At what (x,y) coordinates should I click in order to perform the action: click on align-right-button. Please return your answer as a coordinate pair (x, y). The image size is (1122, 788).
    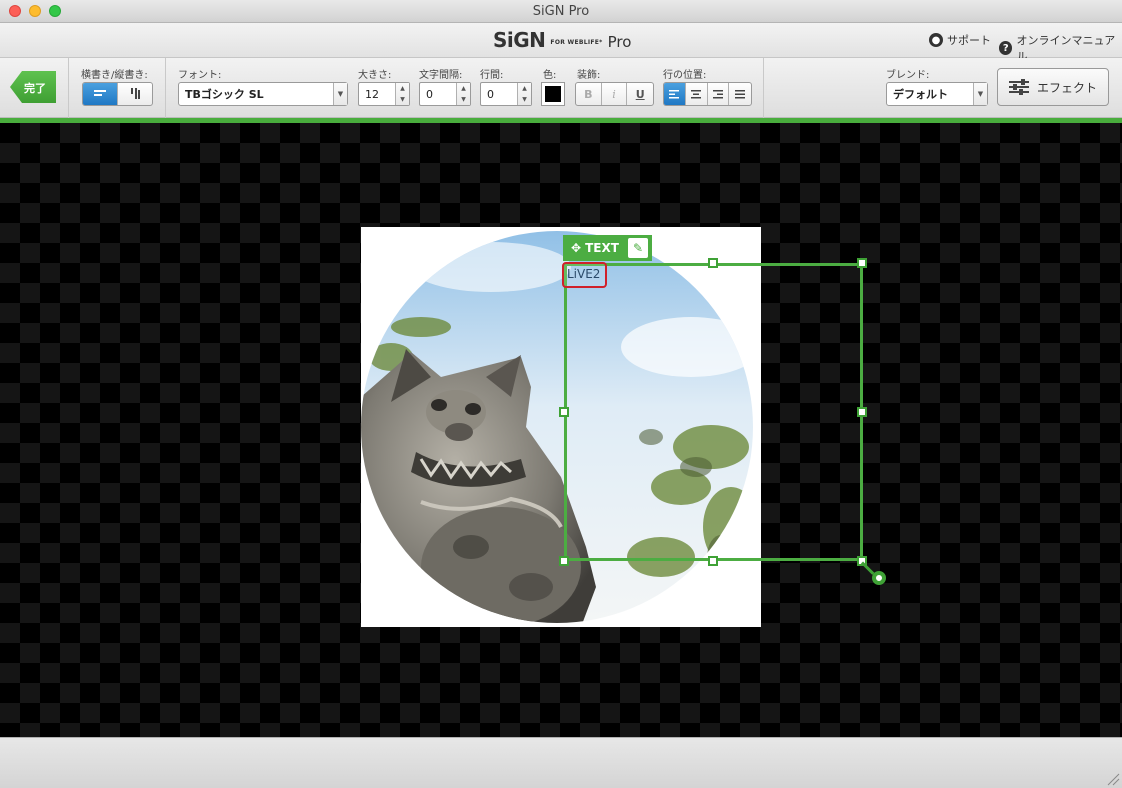
    Looking at the image, I should click on (719, 94).